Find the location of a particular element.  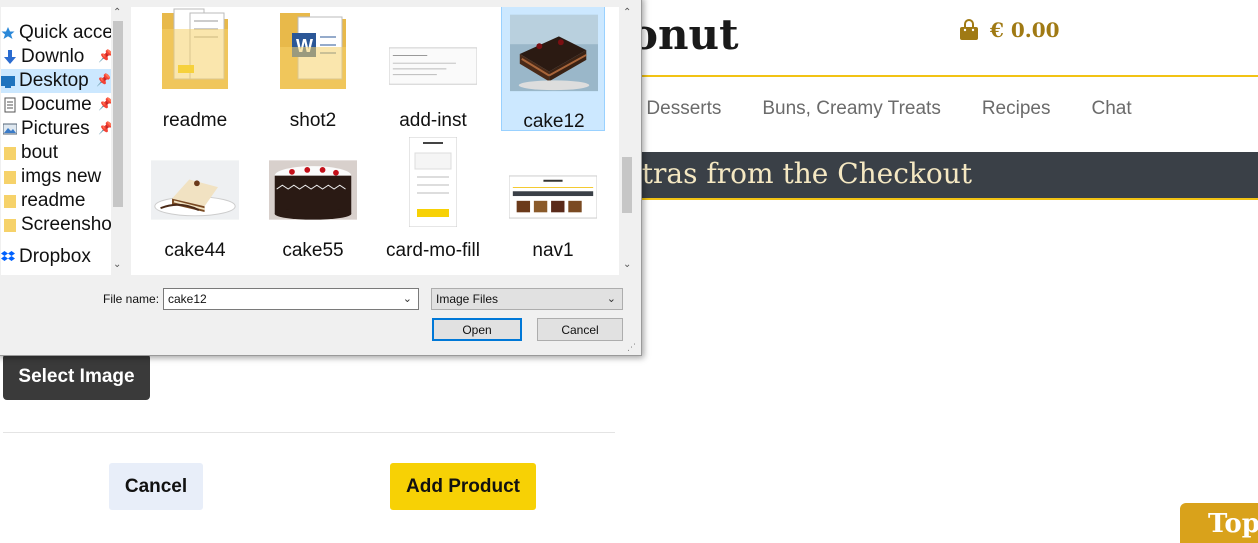

tree-item-label: Desktop is located at coordinates (54, 80).